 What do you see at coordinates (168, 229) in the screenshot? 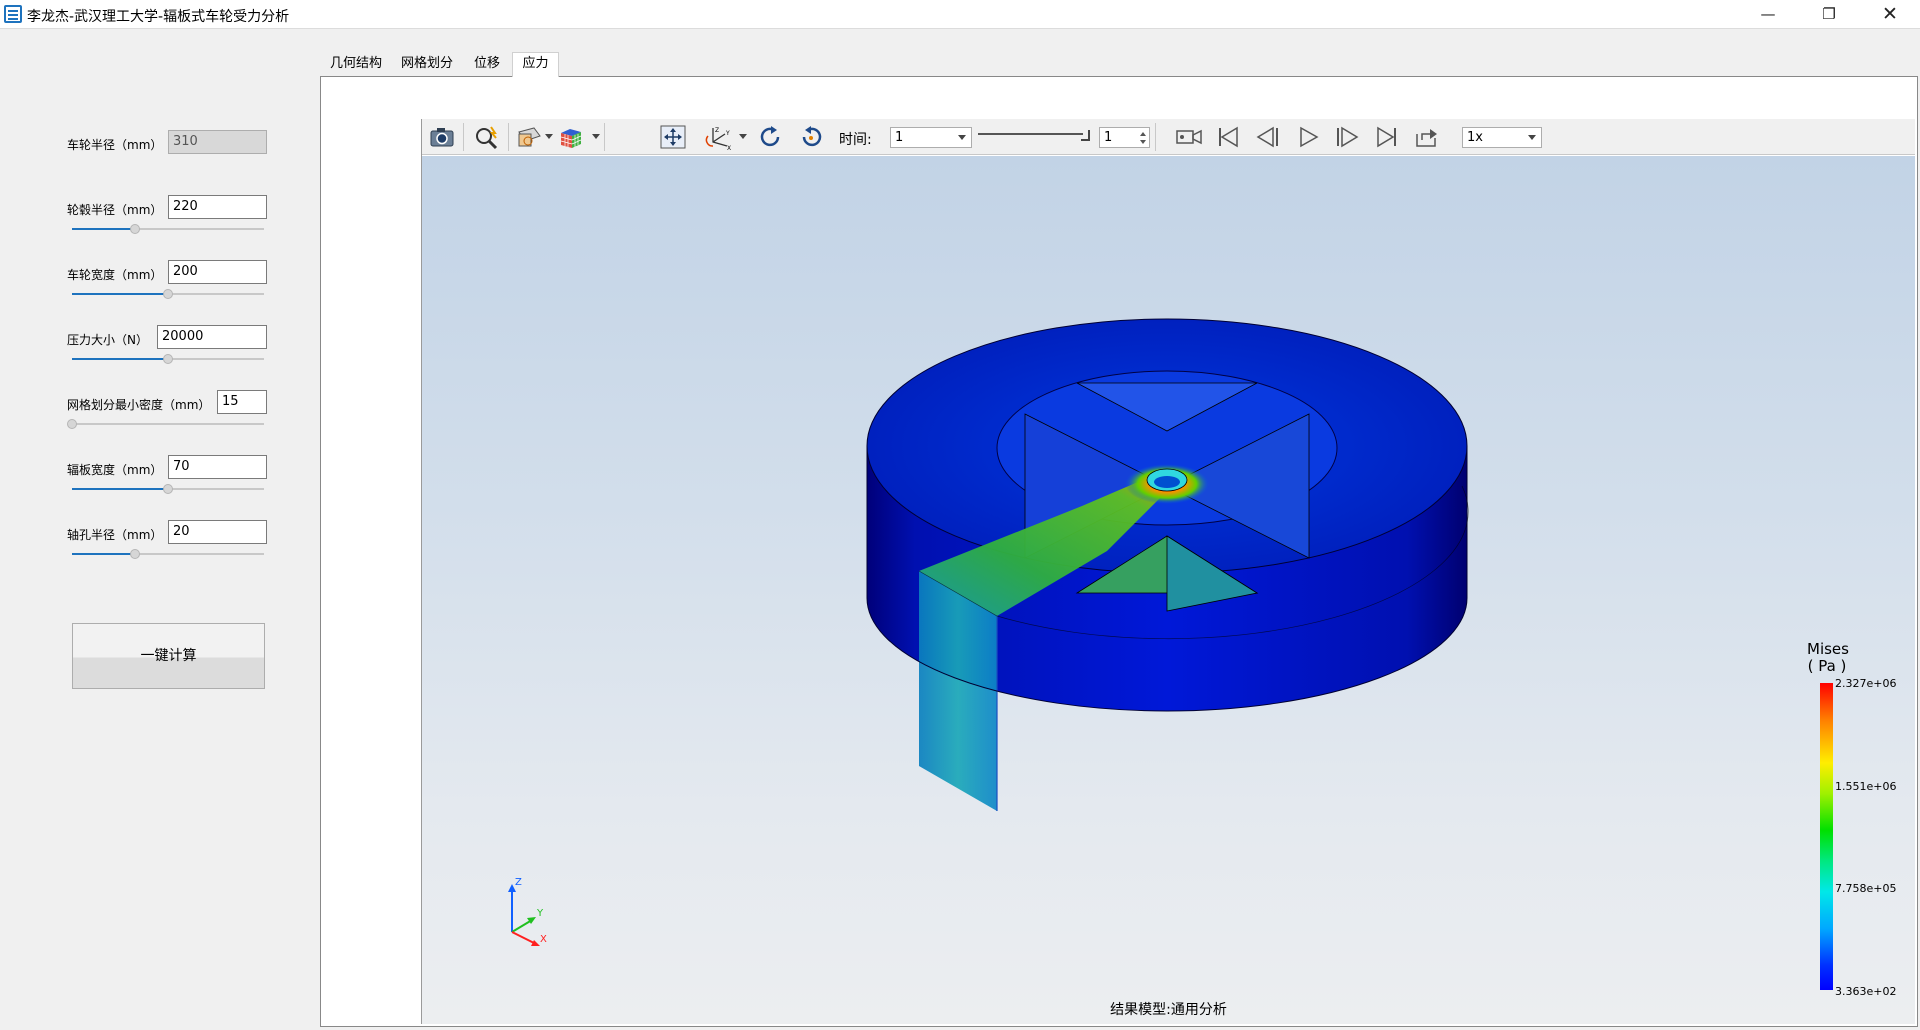
I see `hub-radius-slider` at bounding box center [168, 229].